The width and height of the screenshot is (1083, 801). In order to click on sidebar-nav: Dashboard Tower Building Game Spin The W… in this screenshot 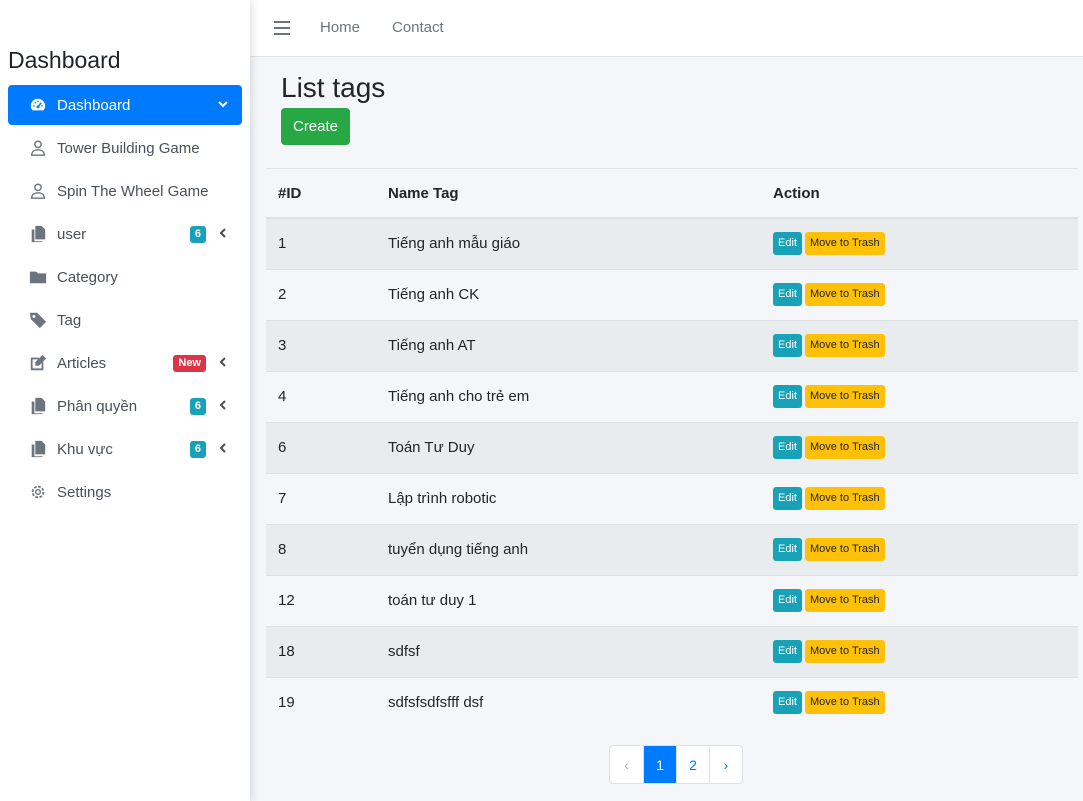, I will do `click(125, 300)`.